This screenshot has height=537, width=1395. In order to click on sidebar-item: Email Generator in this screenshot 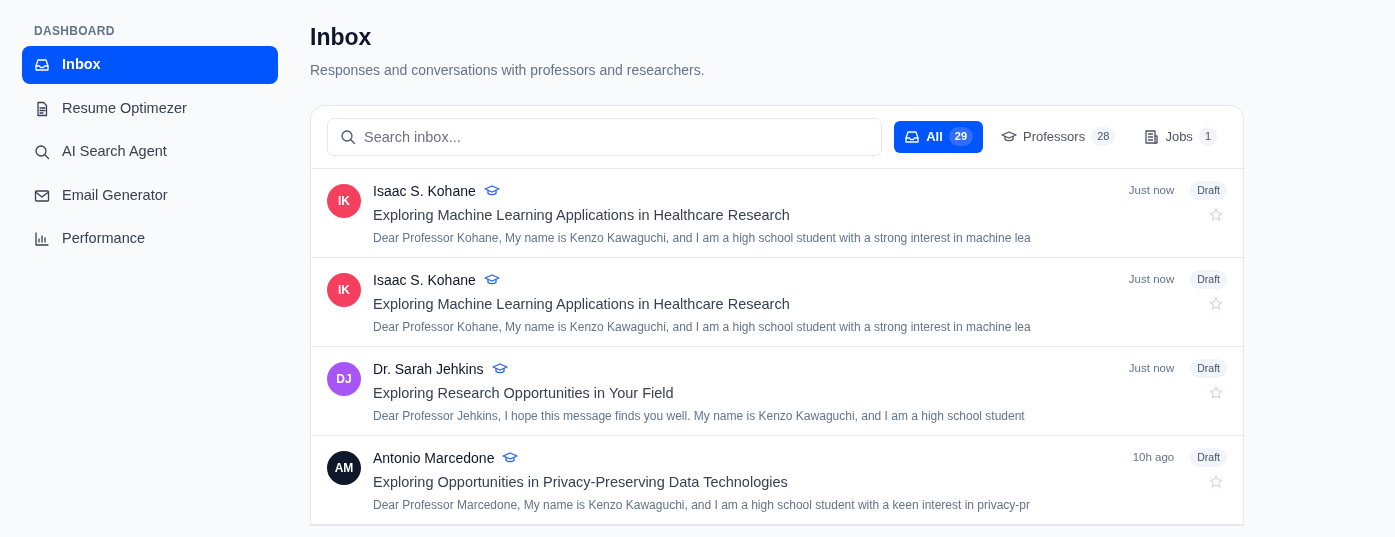, I will do `click(150, 195)`.